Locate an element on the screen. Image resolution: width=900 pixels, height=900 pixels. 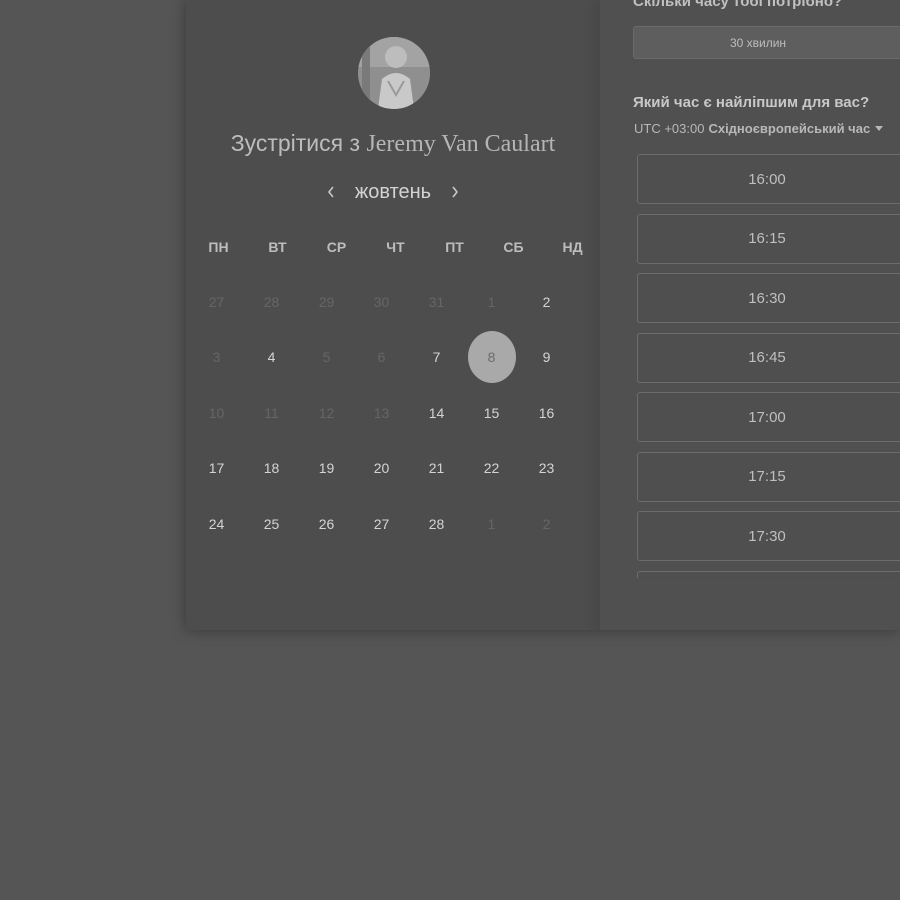
day-cell: 15 is located at coordinates (491, 413).